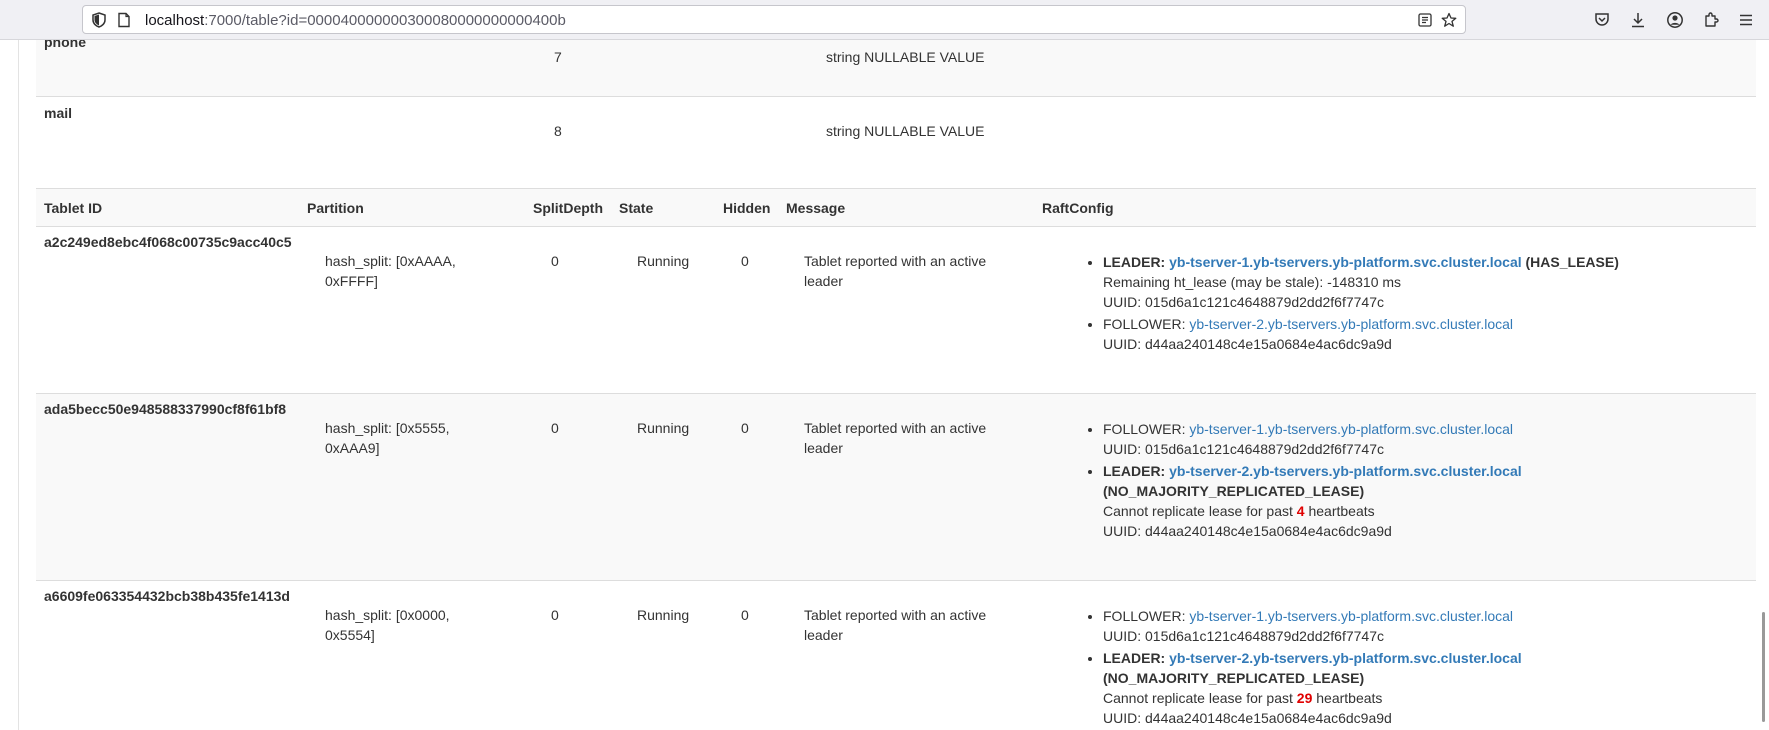 The image size is (1769, 730). Describe the element at coordinates (124, 20) in the screenshot. I see `page-icon` at that location.